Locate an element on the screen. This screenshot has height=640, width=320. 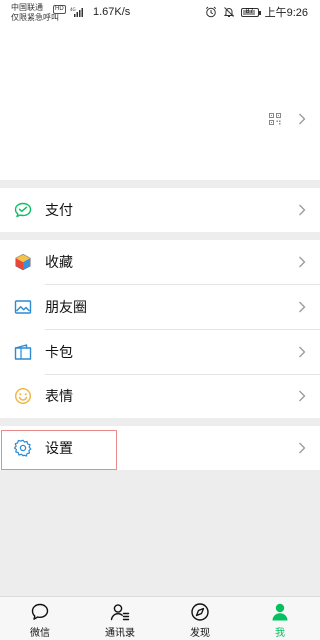
network-speed: 1.67K/s is located at coordinates (112, 12).